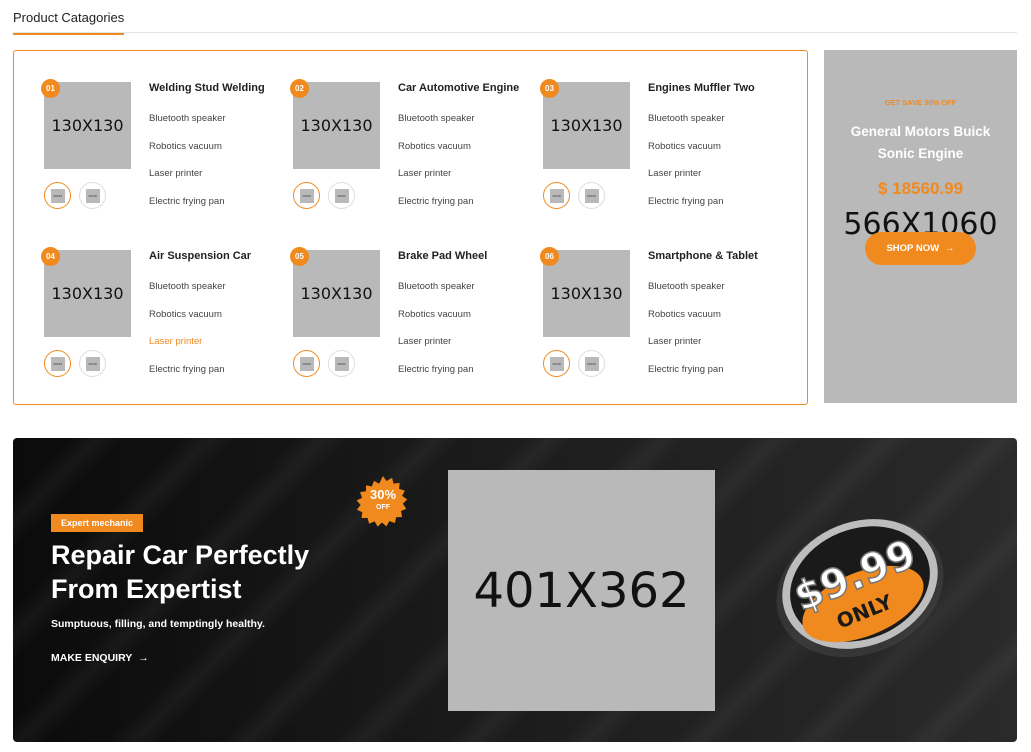  Describe the element at coordinates (92, 658) in the screenshot. I see `make-enquiry-label: MAKE ENQUIRY` at that location.